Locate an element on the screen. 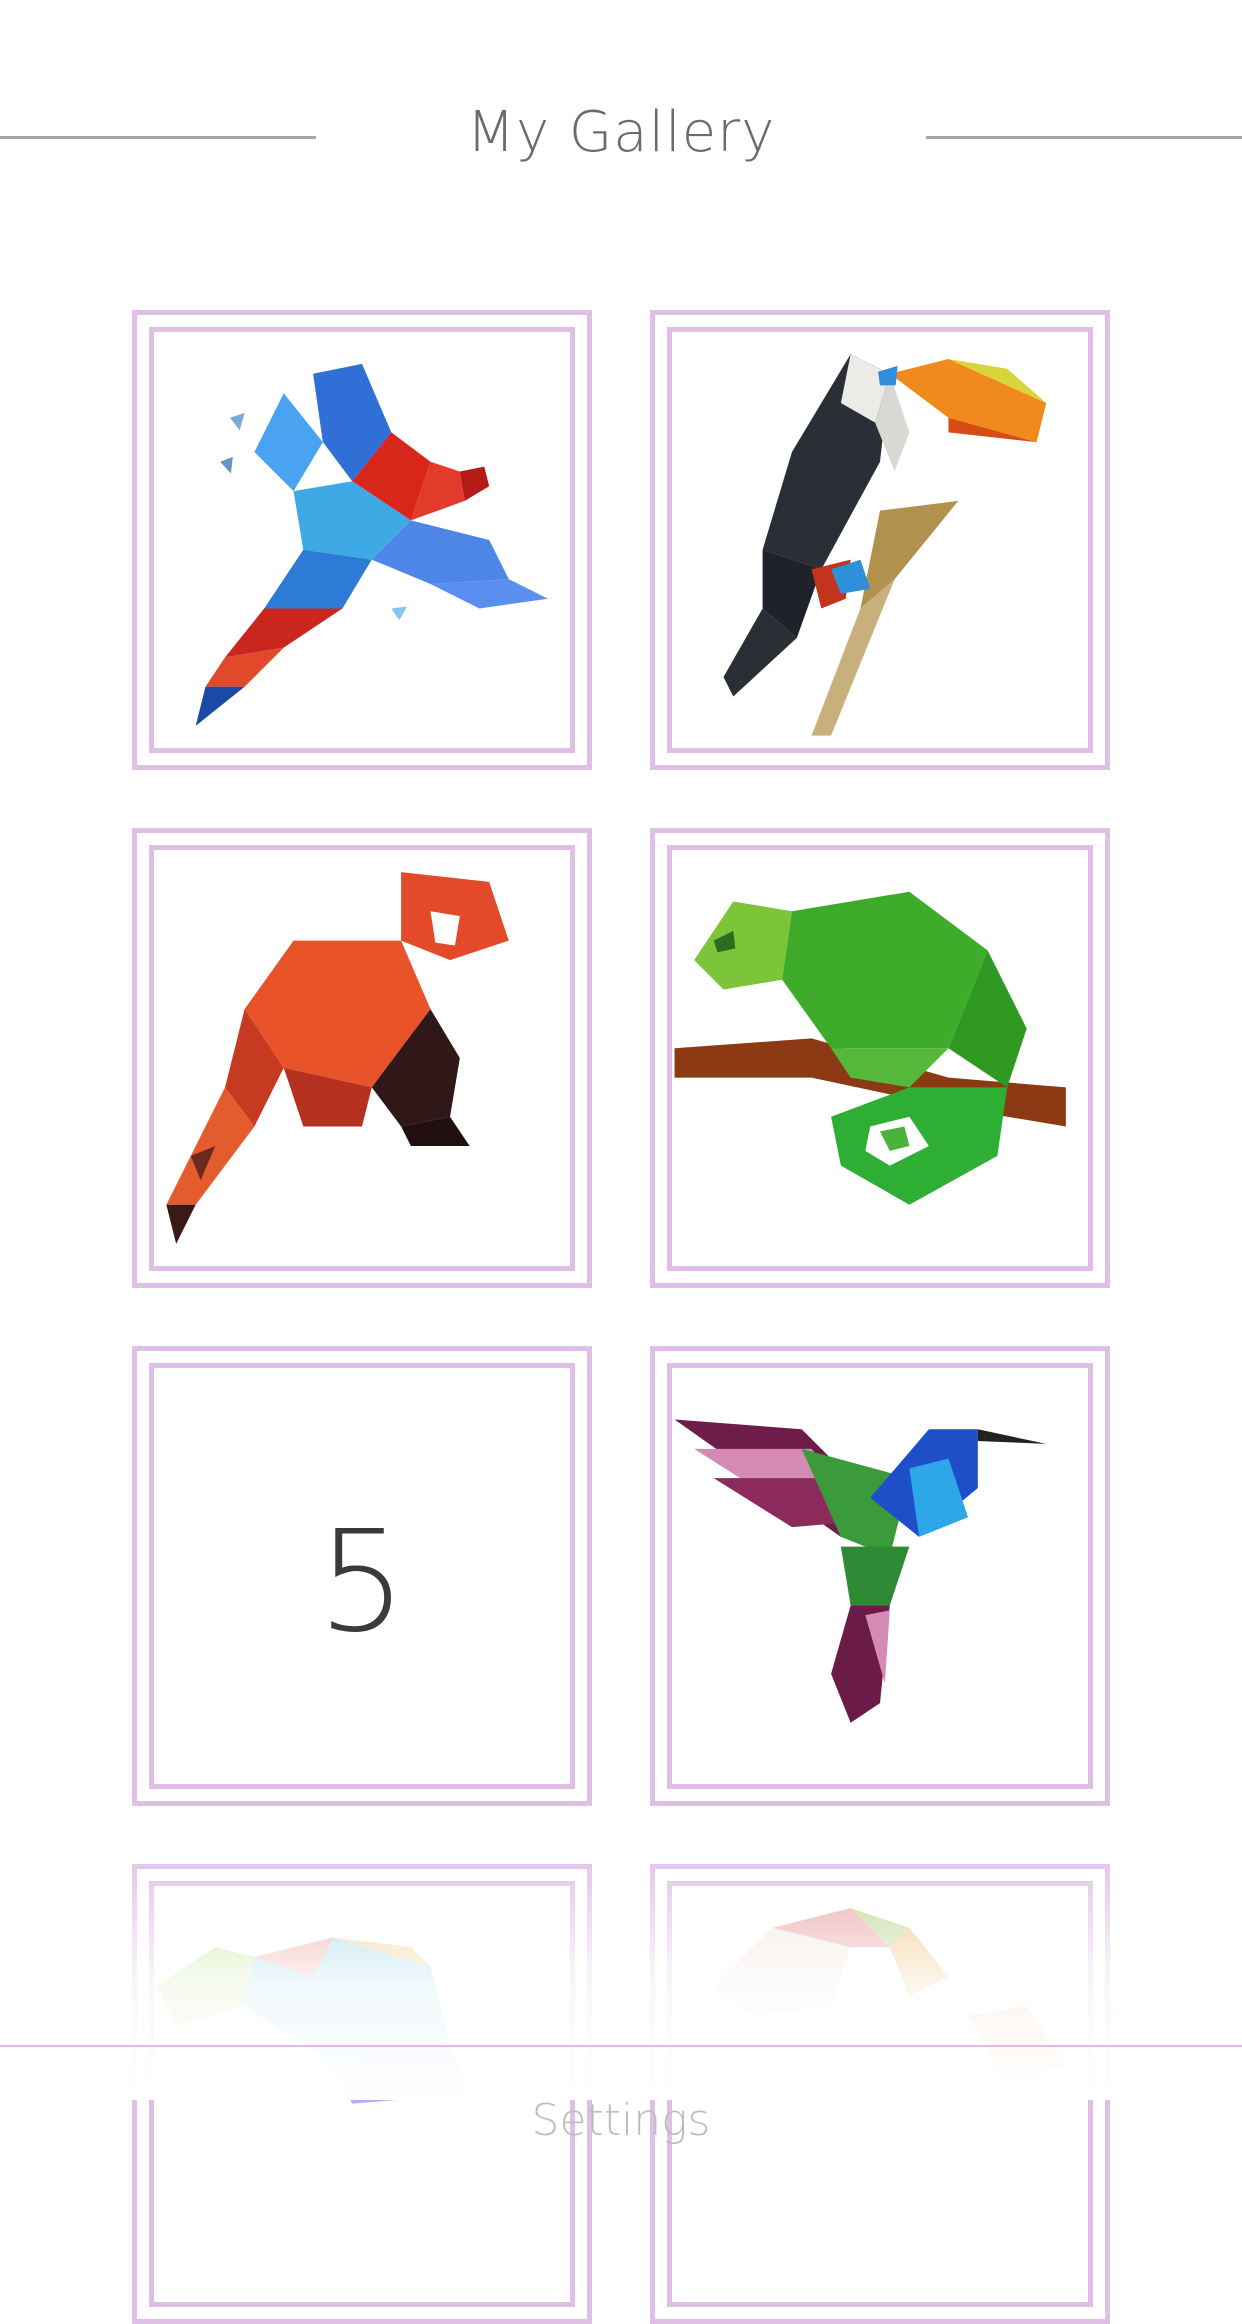  red-panda-icon is located at coordinates (337, 1058).